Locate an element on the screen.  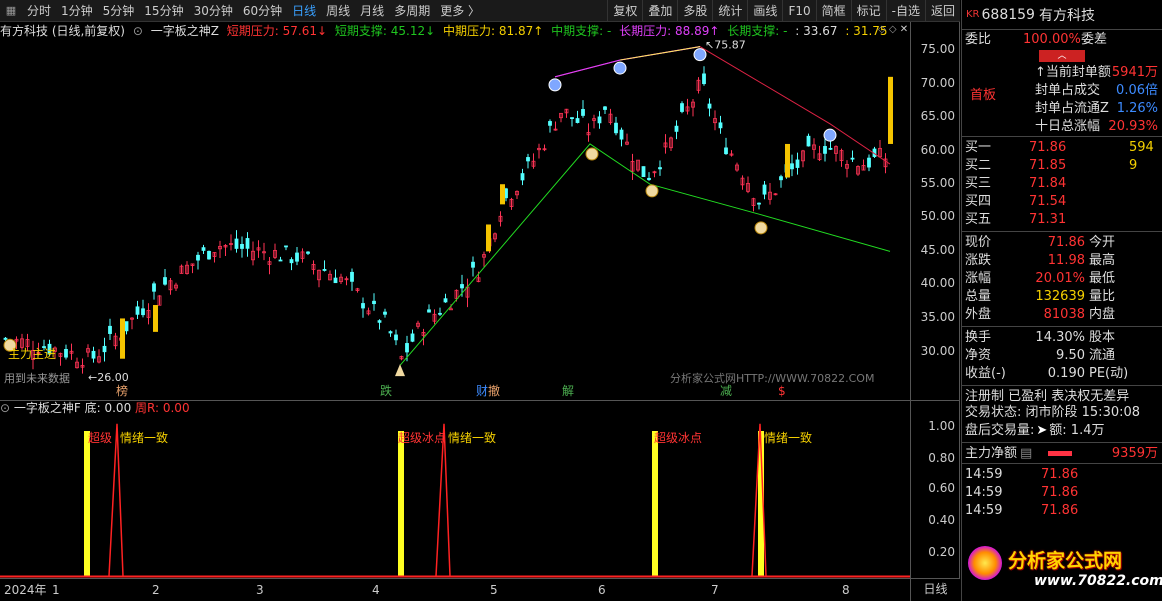
stat-label-2: 股本 is located at coordinates (1102, 337).